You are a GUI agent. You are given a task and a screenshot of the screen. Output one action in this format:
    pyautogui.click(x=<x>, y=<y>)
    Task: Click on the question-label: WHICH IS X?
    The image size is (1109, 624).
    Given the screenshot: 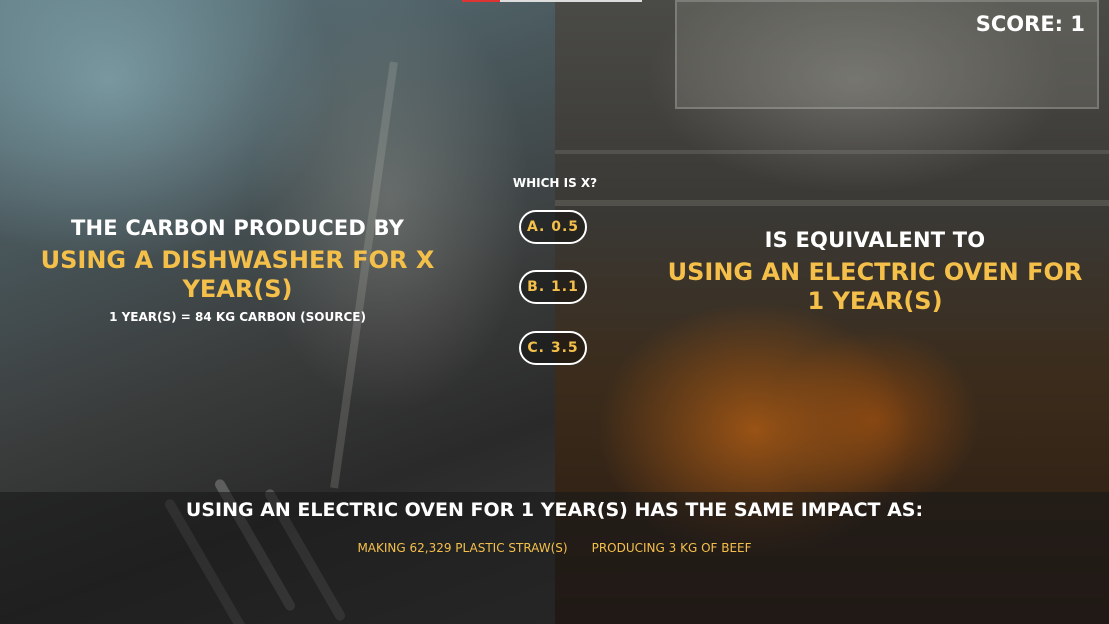 What is the action you would take?
    pyautogui.click(x=555, y=183)
    